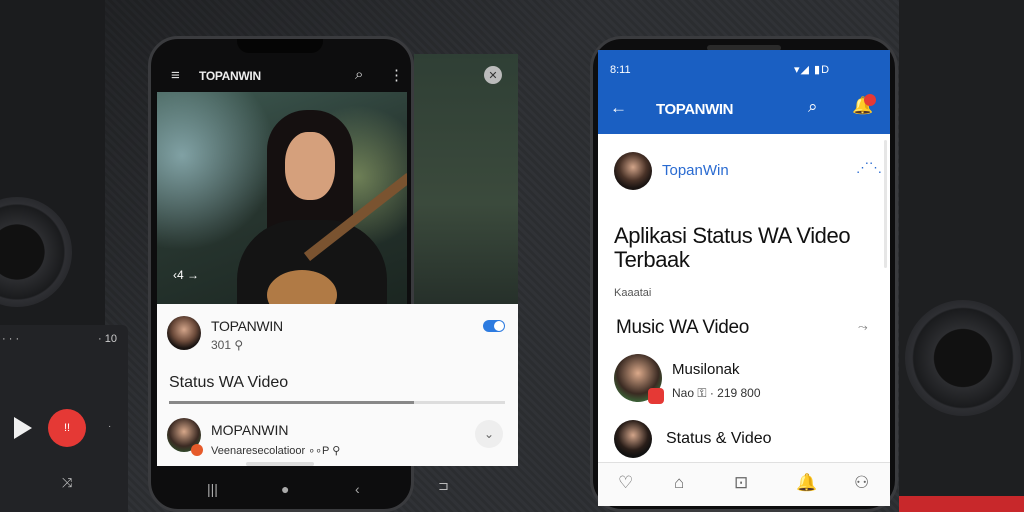 The width and height of the screenshot is (1024, 512). I want to click on list-item-subtitle: Veenaresecolatioor ∘∘P ⚲, so click(276, 451).